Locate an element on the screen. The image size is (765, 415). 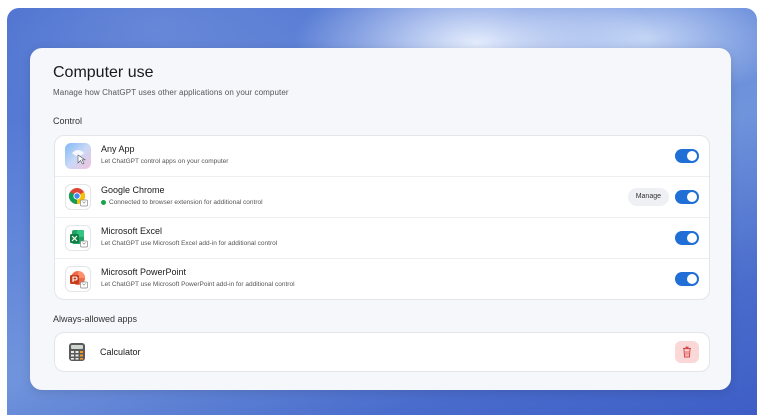
excel-toggle is located at coordinates (687, 238).